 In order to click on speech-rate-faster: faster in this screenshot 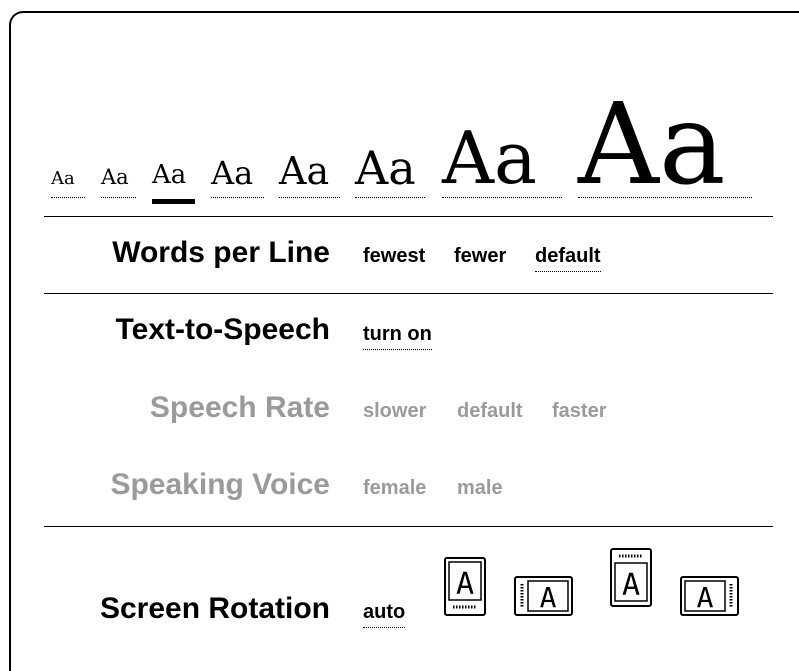, I will do `click(579, 411)`.